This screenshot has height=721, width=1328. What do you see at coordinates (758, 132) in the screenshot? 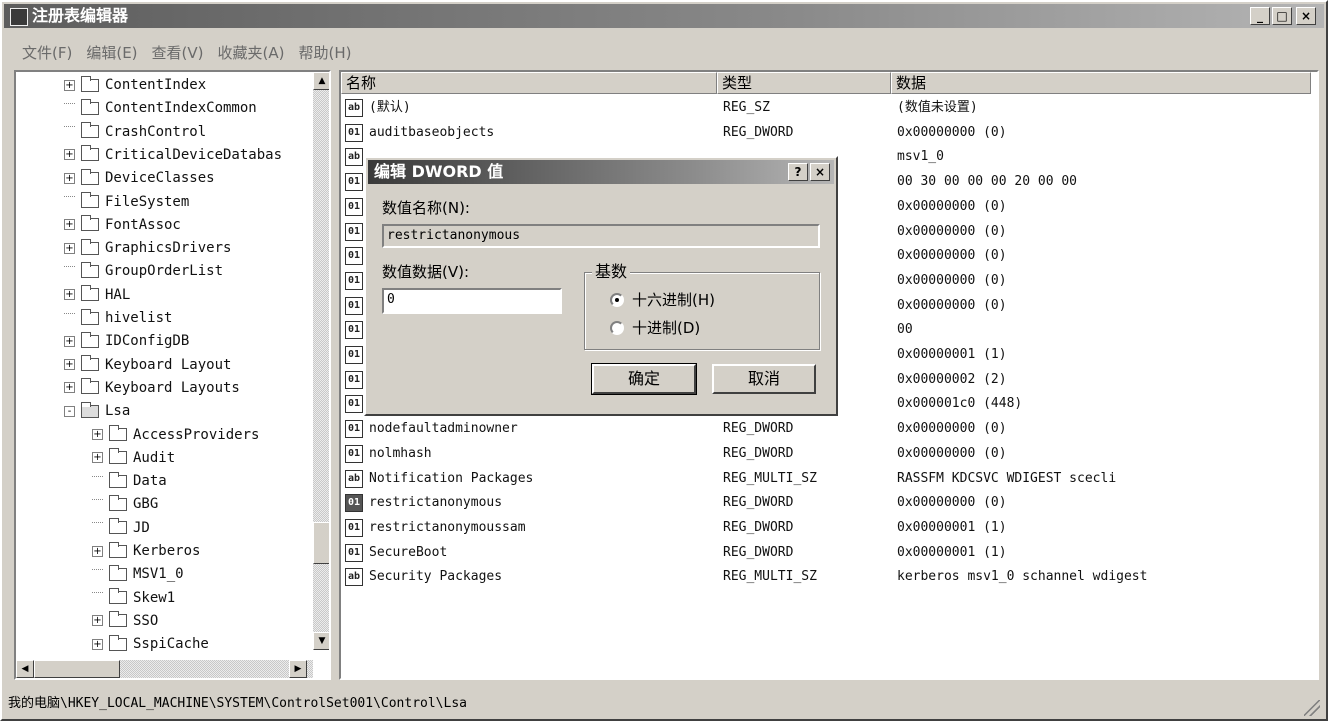
I see `value-type: REG_DWORD` at bounding box center [758, 132].